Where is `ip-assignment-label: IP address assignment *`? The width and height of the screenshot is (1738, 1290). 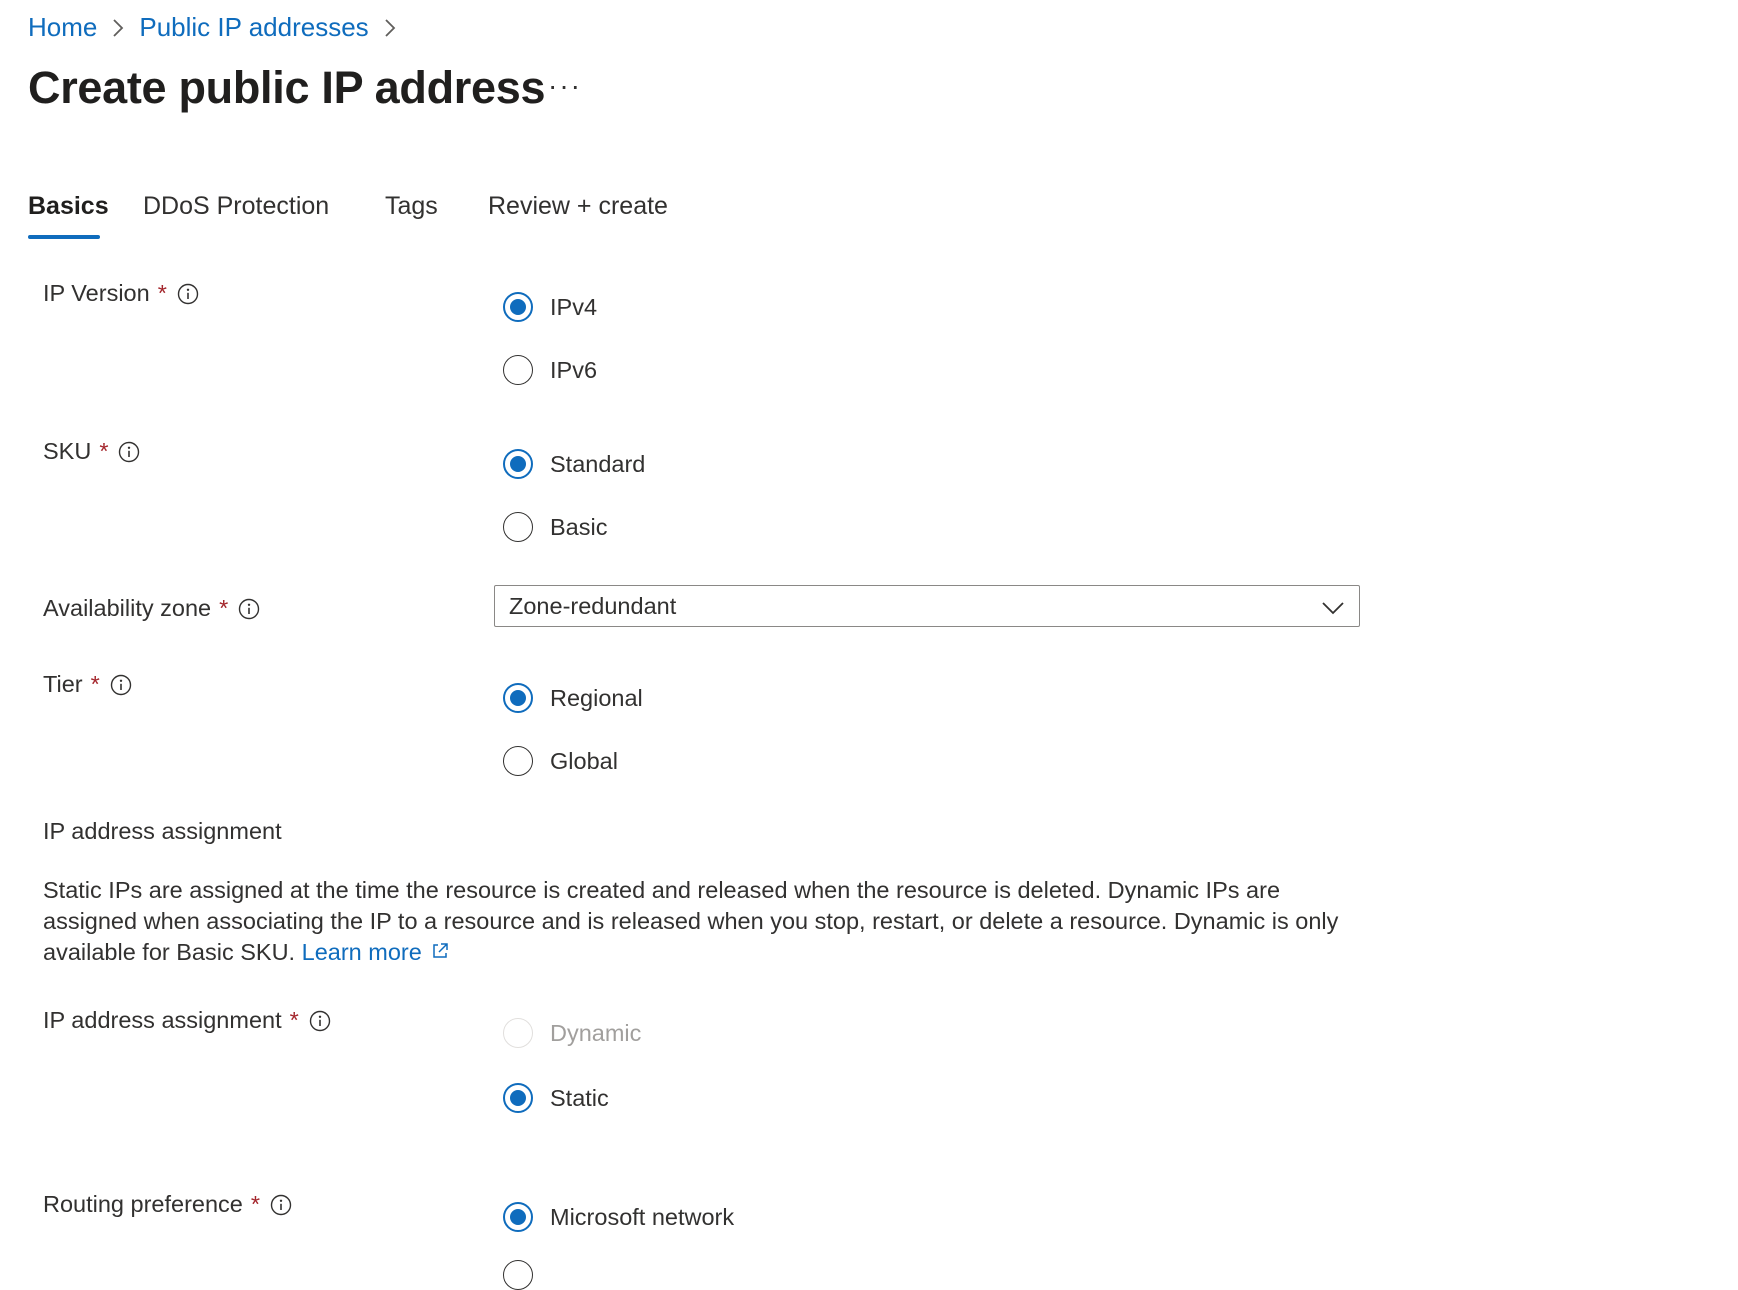
ip-assignment-label: IP address assignment * is located at coordinates (187, 1020).